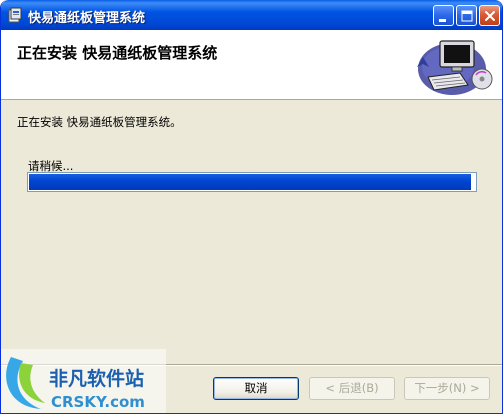 The image size is (503, 414). I want to click on watermark-en-text: CRSKY.com, so click(98, 402).